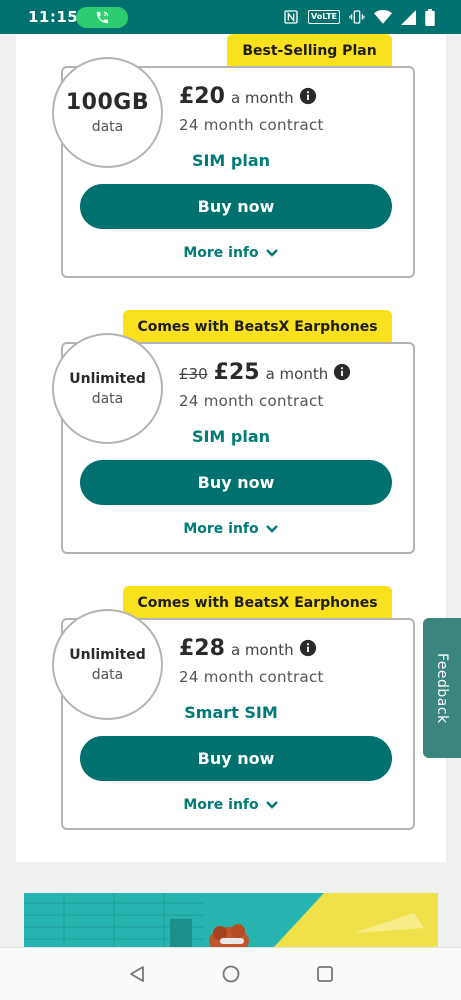 The height and width of the screenshot is (1000, 461). What do you see at coordinates (236, 372) in the screenshot?
I see `price: £25` at bounding box center [236, 372].